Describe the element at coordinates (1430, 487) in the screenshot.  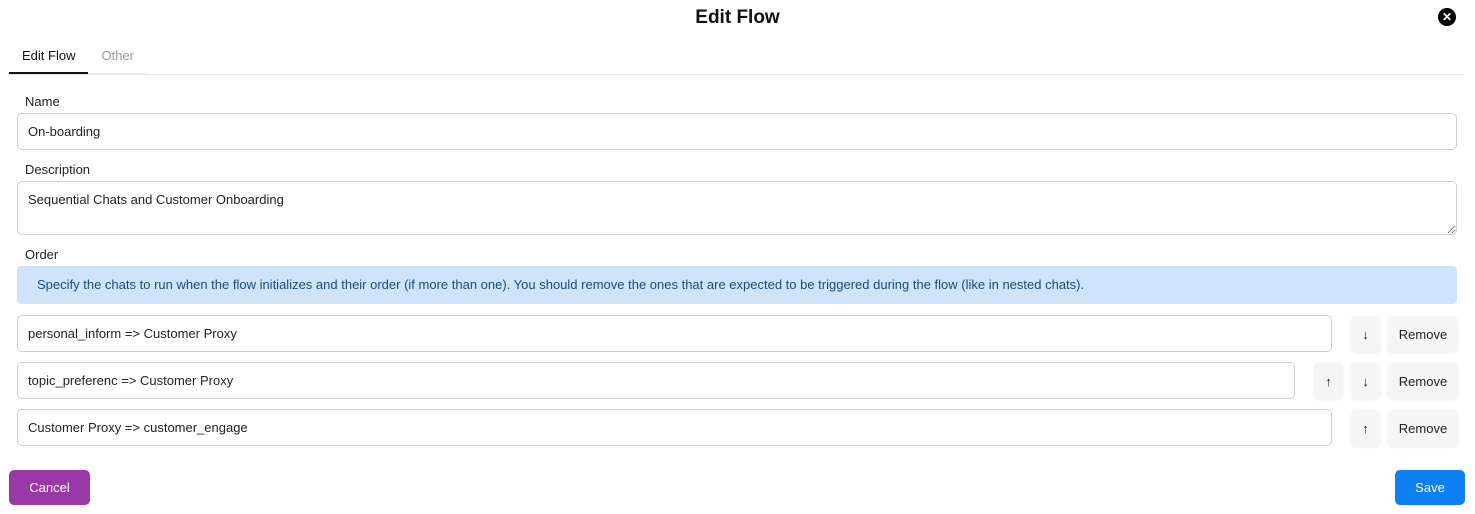
I see `save-button: Save` at that location.